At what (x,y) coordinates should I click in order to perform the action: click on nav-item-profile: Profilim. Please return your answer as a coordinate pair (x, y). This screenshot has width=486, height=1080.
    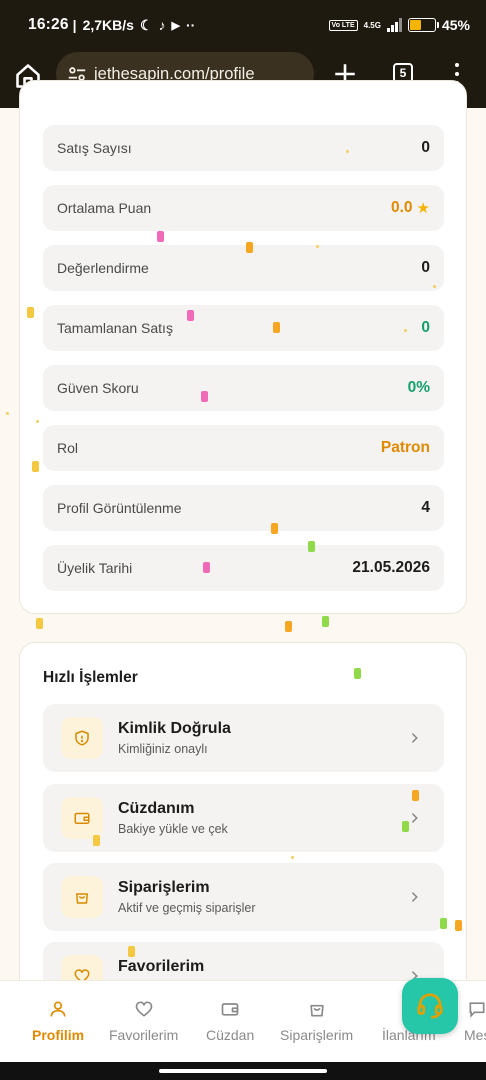
    Looking at the image, I should click on (58, 1021).